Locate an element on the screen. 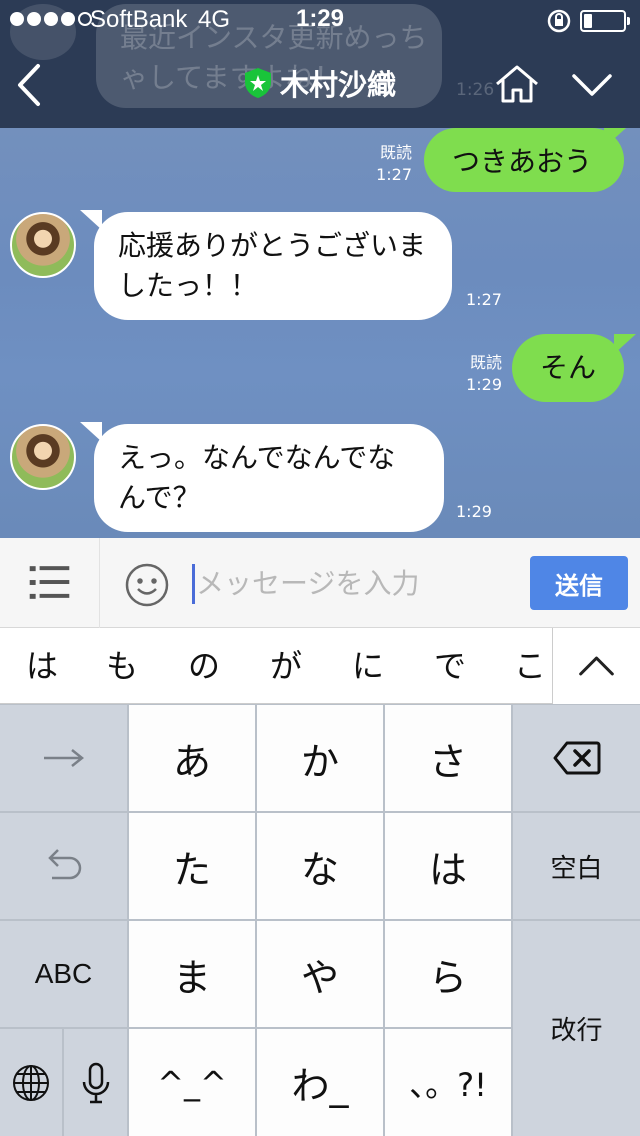  globe-key is located at coordinates (31, 1082).